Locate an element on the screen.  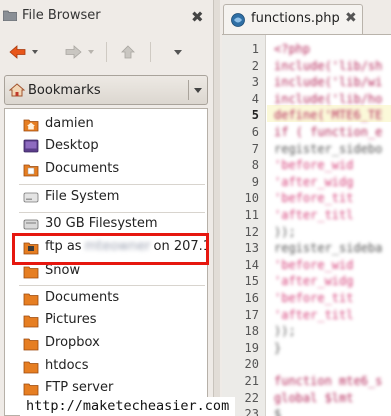
tab-functions-php: functions.php ✖ is located at coordinates (293, 19).